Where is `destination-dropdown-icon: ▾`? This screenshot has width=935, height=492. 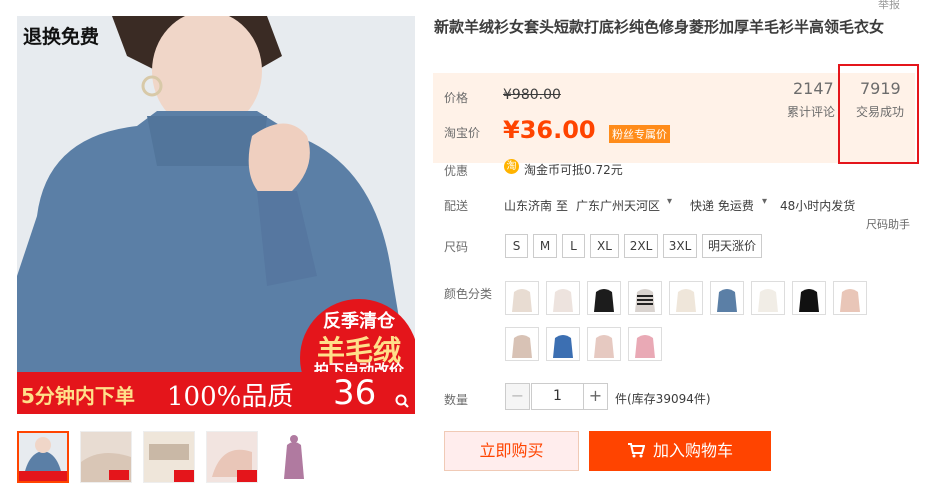 destination-dropdown-icon: ▾ is located at coordinates (669, 201).